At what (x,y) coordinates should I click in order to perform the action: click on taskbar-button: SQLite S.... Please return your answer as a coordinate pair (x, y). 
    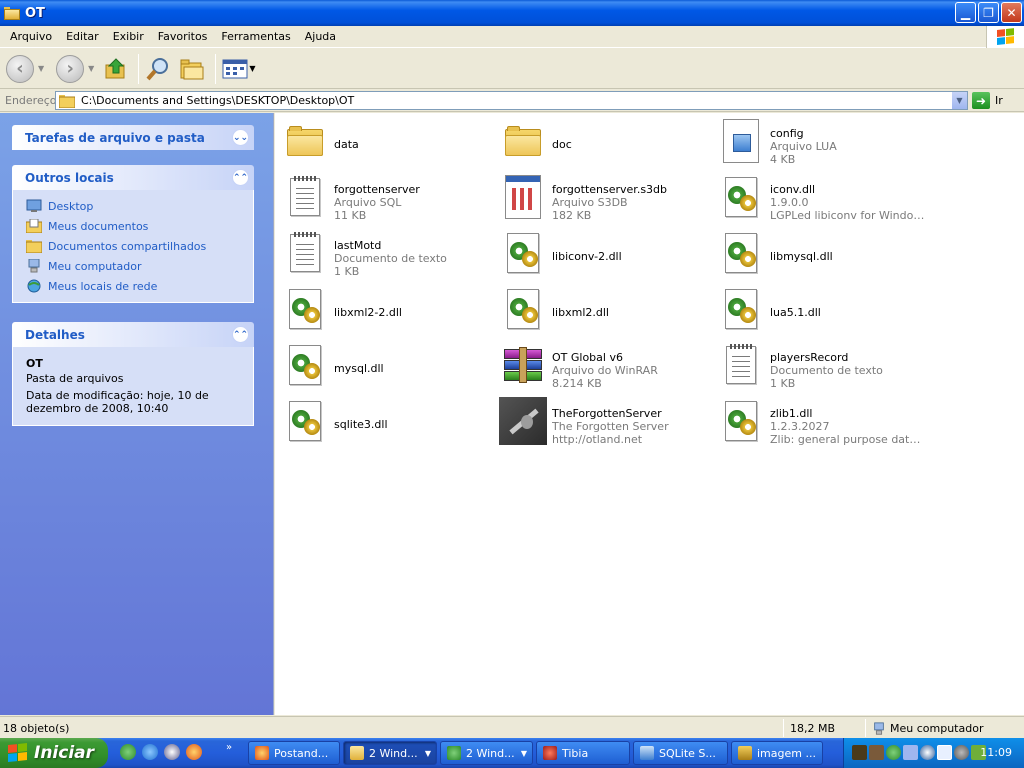
    Looking at the image, I should click on (680, 753).